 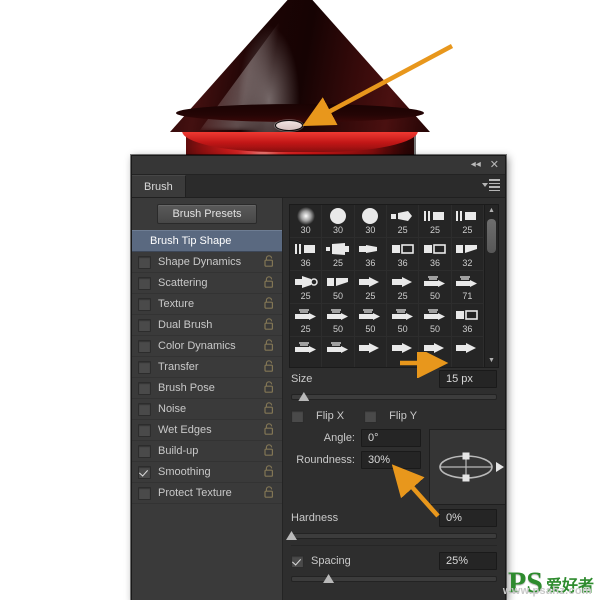 What do you see at coordinates (467, 254) in the screenshot?
I see `brush-preset-cell: 32` at bounding box center [467, 254].